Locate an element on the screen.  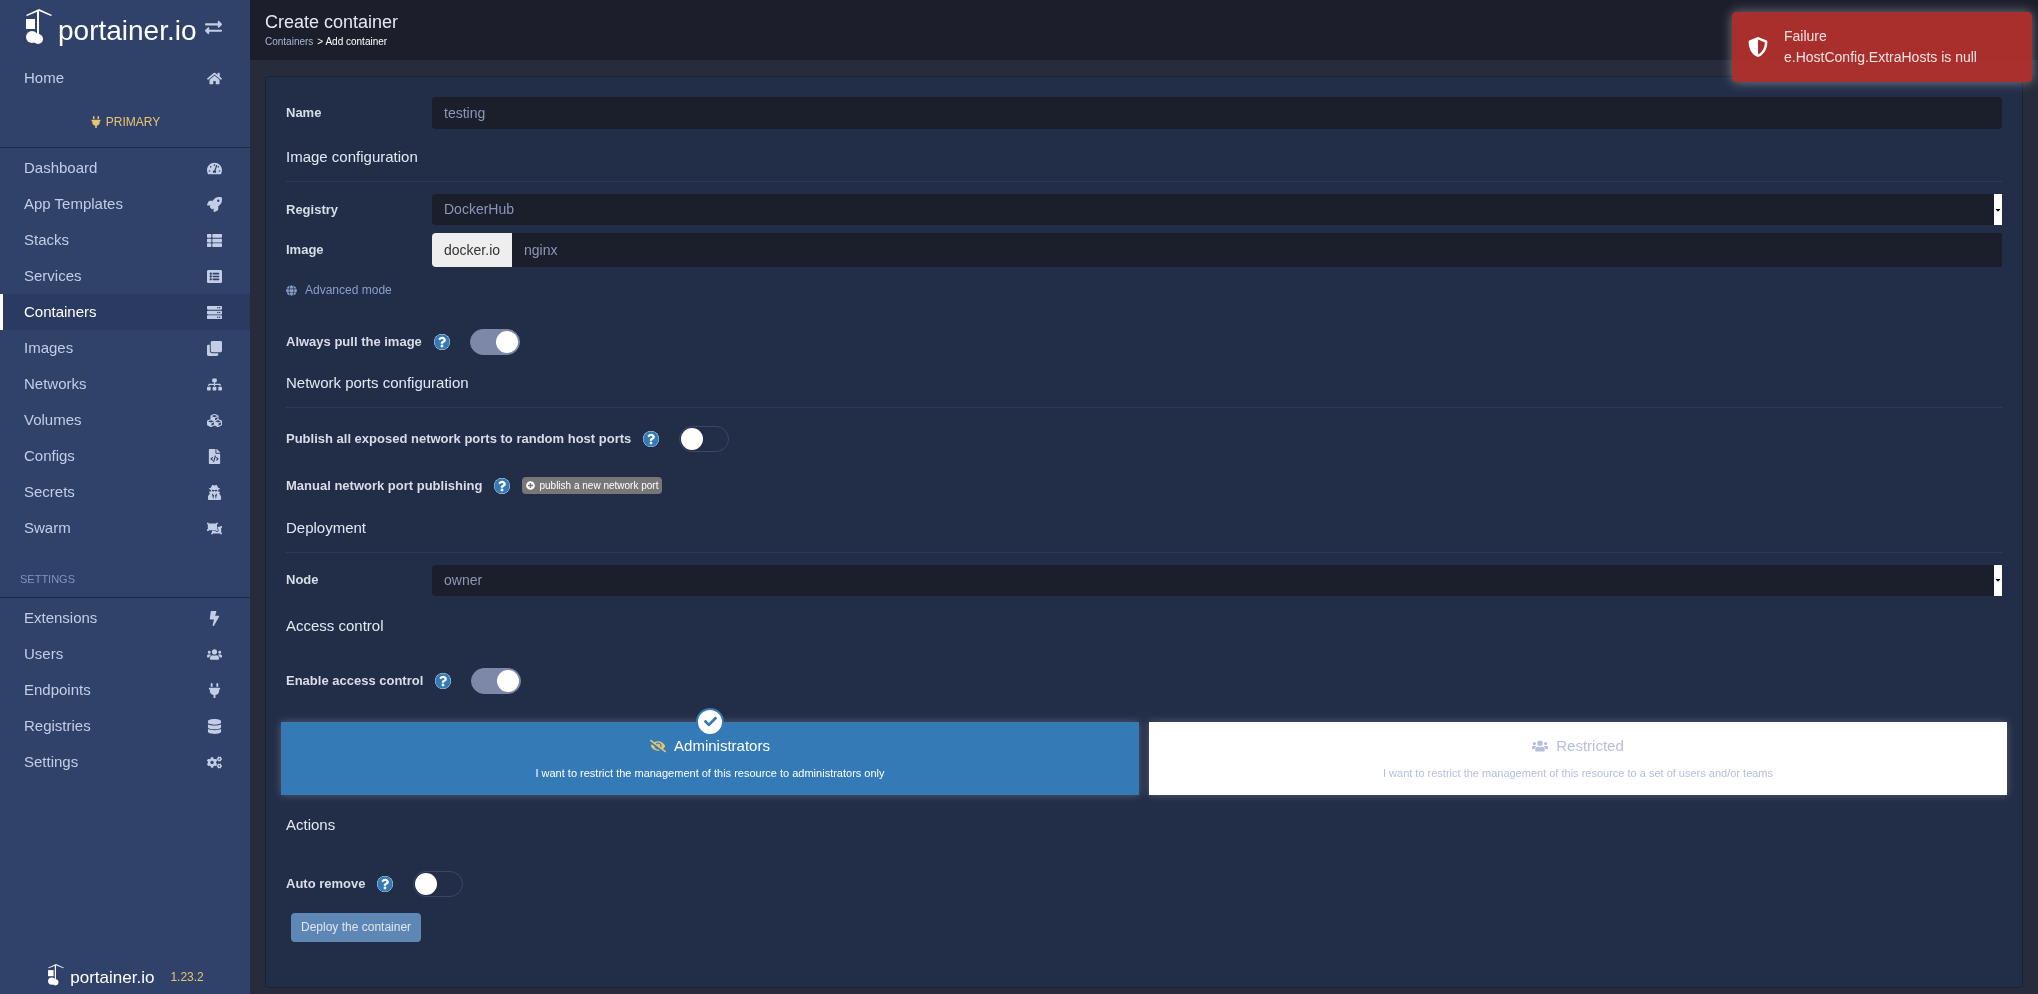
access-option-card: Administrators I want to restrict the management of this resource to administrators only is located at coordinates (710, 758).